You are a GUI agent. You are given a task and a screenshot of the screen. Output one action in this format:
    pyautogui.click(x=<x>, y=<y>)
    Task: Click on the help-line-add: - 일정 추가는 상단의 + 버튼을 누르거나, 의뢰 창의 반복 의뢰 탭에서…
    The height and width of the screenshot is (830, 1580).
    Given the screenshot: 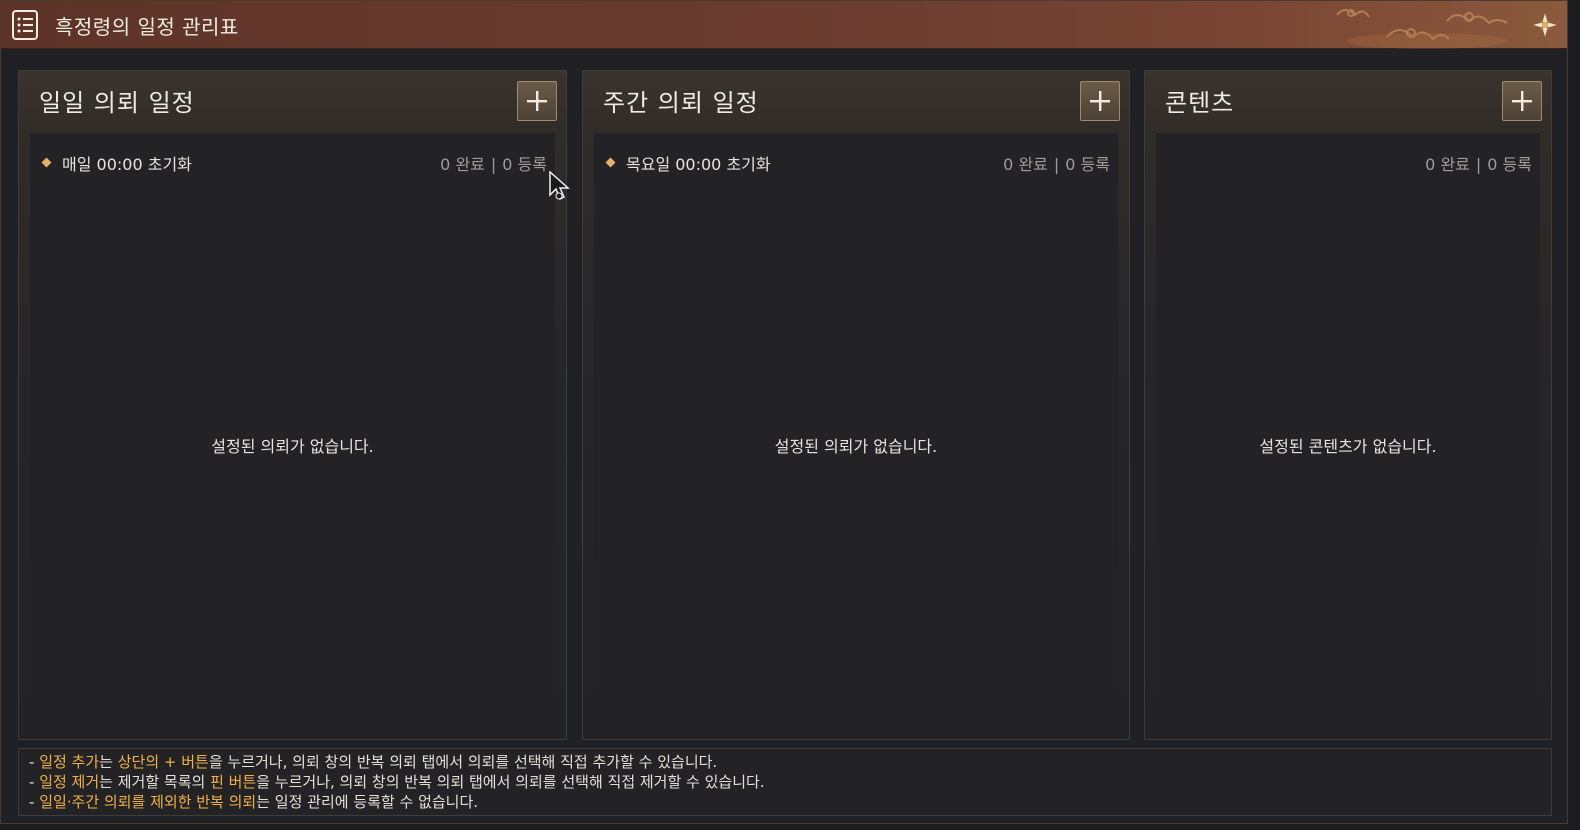 What is the action you would take?
    pyautogui.click(x=785, y=762)
    